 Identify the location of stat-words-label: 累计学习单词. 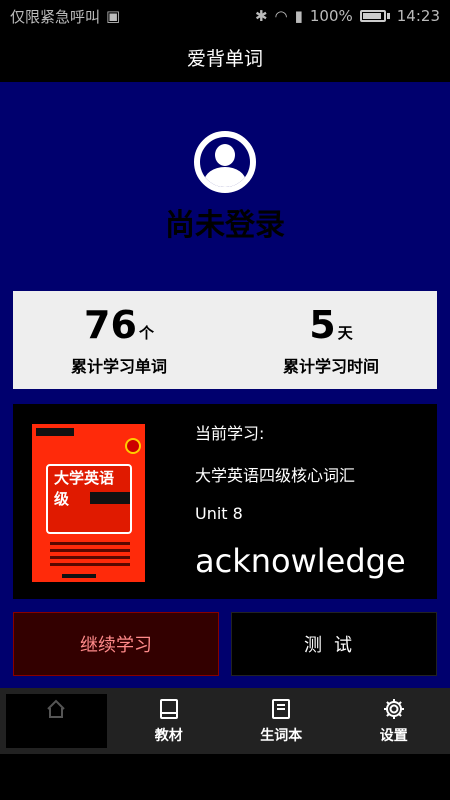
(118, 366).